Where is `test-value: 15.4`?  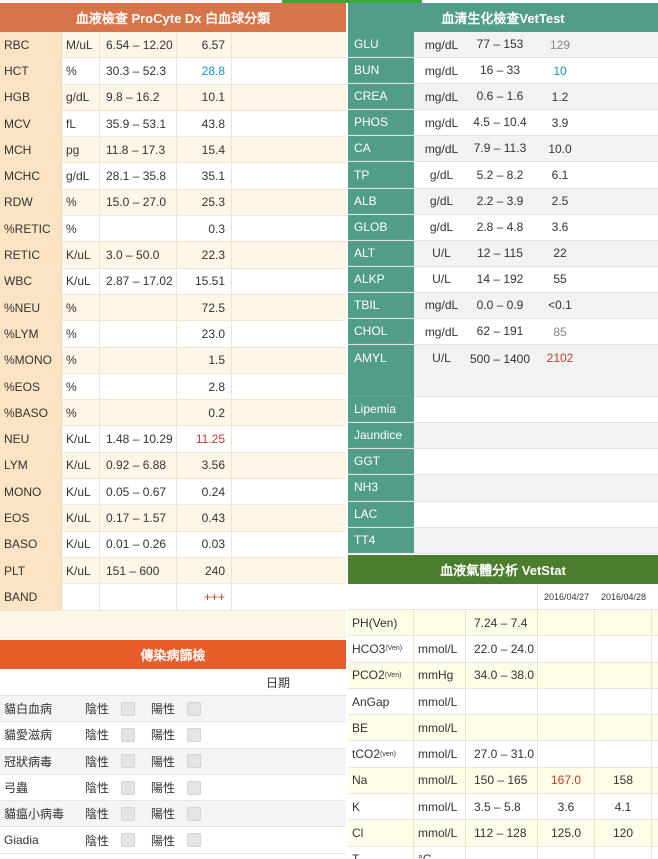 test-value: 15.4 is located at coordinates (204, 150).